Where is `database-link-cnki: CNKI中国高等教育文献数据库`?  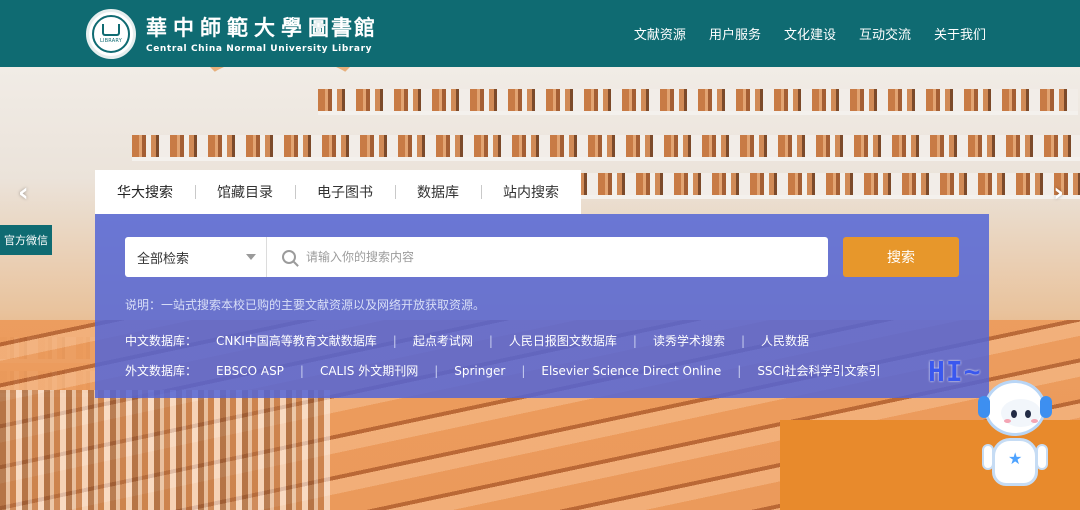 database-link-cnki: CNKI中国高等教育文献数据库 is located at coordinates (296, 340).